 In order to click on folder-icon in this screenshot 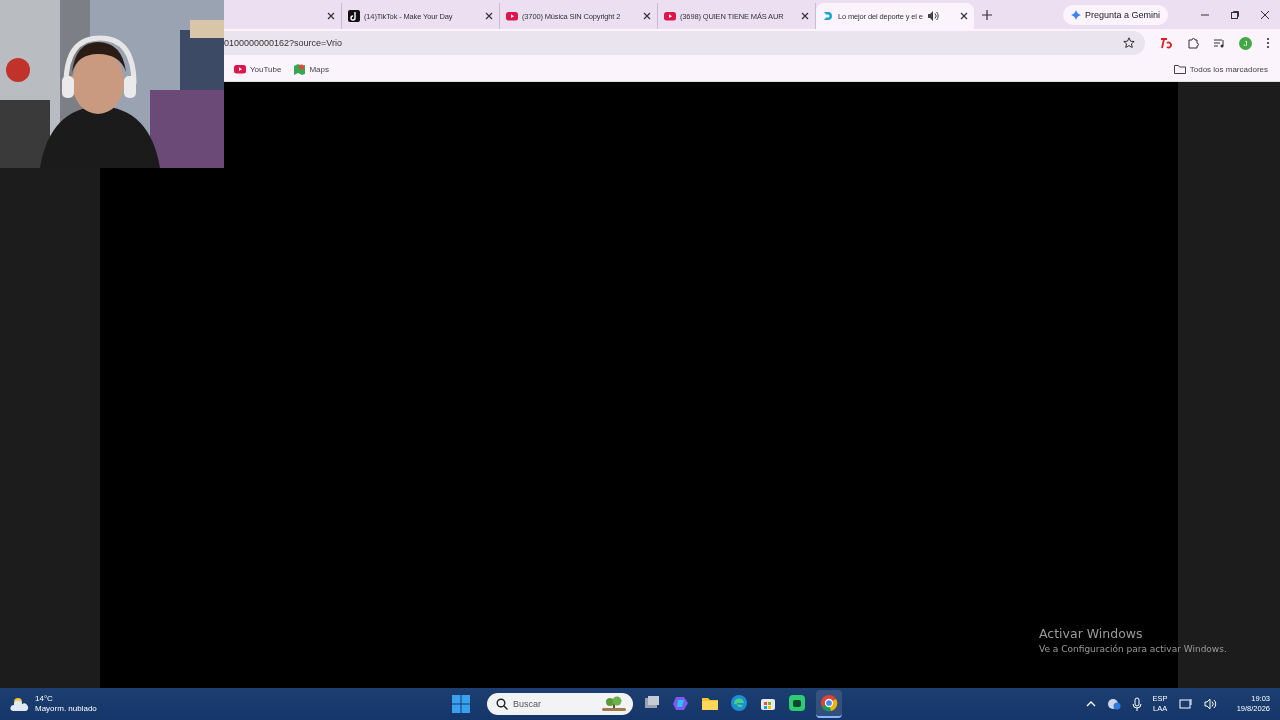, I will do `click(1179, 69)`.